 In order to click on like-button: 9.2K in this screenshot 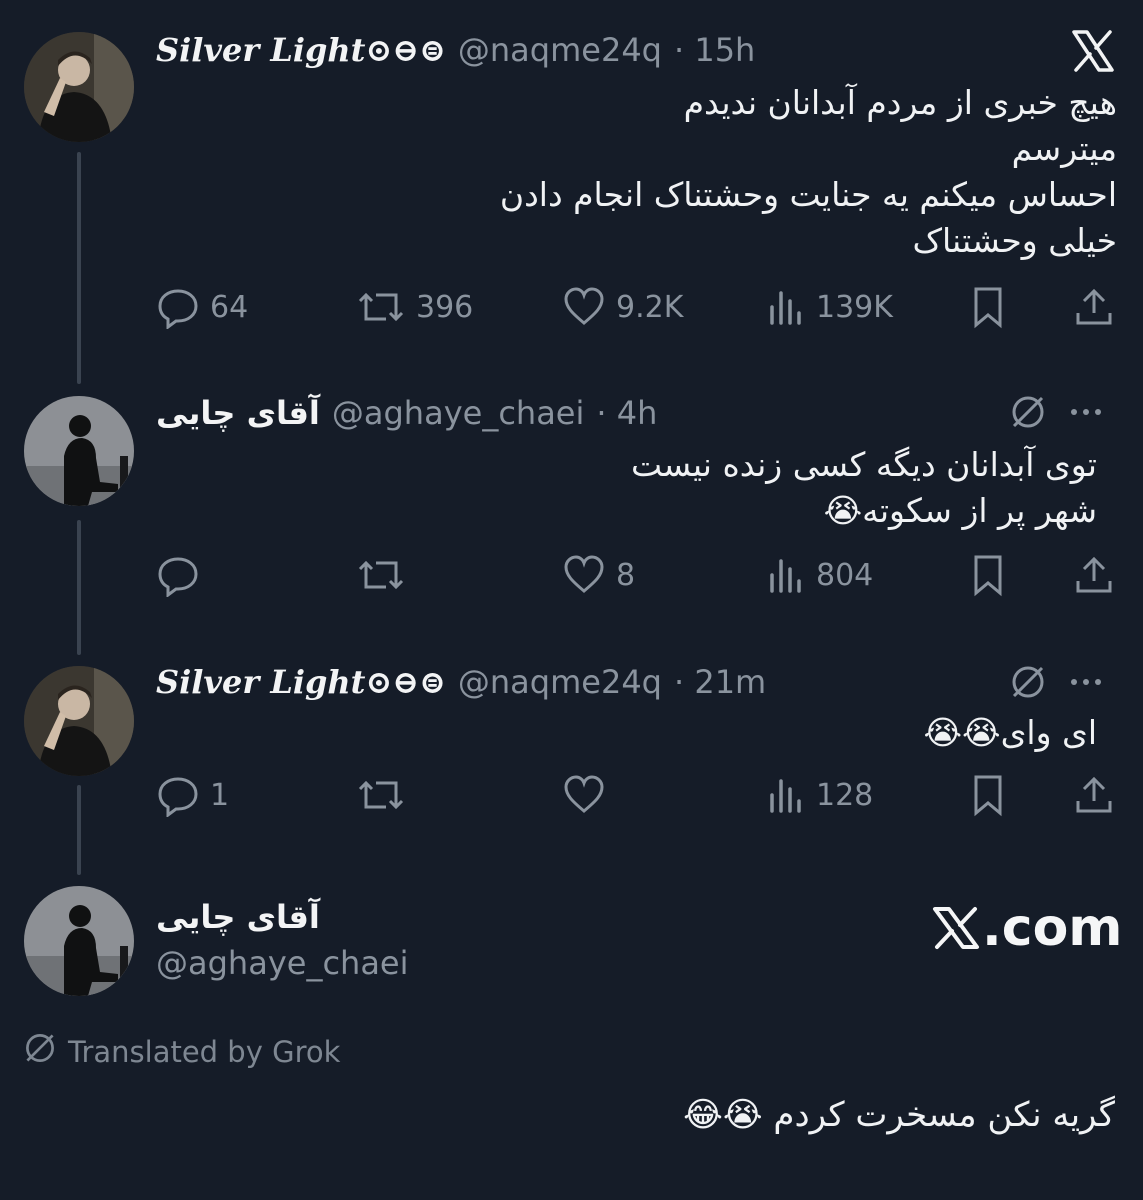, I will do `click(622, 307)`.